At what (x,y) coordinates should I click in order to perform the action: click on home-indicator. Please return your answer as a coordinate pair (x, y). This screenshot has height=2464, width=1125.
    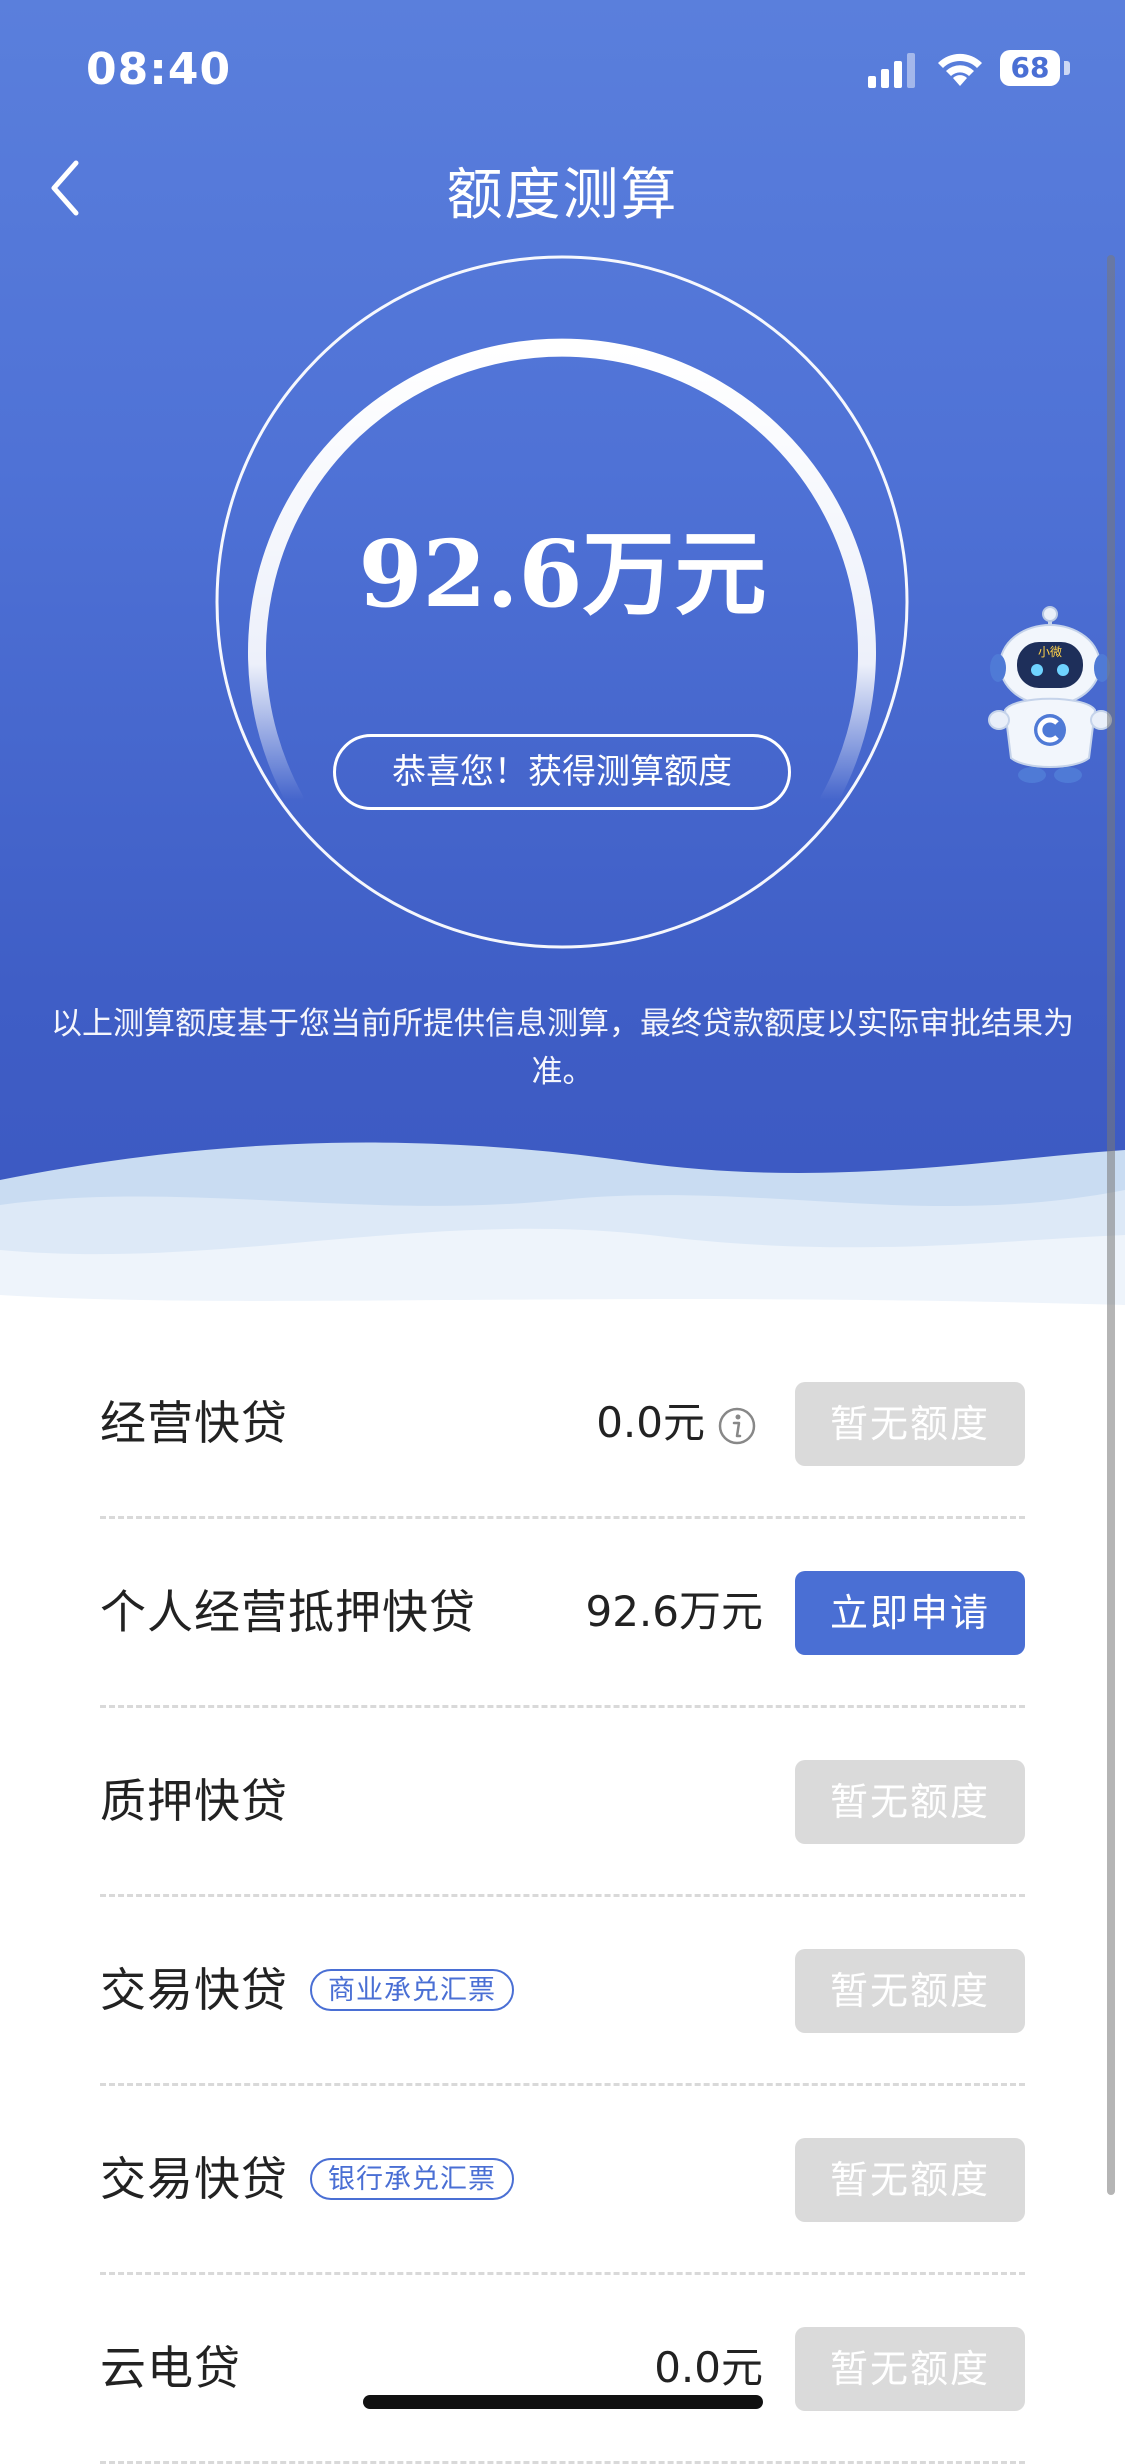
    Looking at the image, I should click on (563, 2402).